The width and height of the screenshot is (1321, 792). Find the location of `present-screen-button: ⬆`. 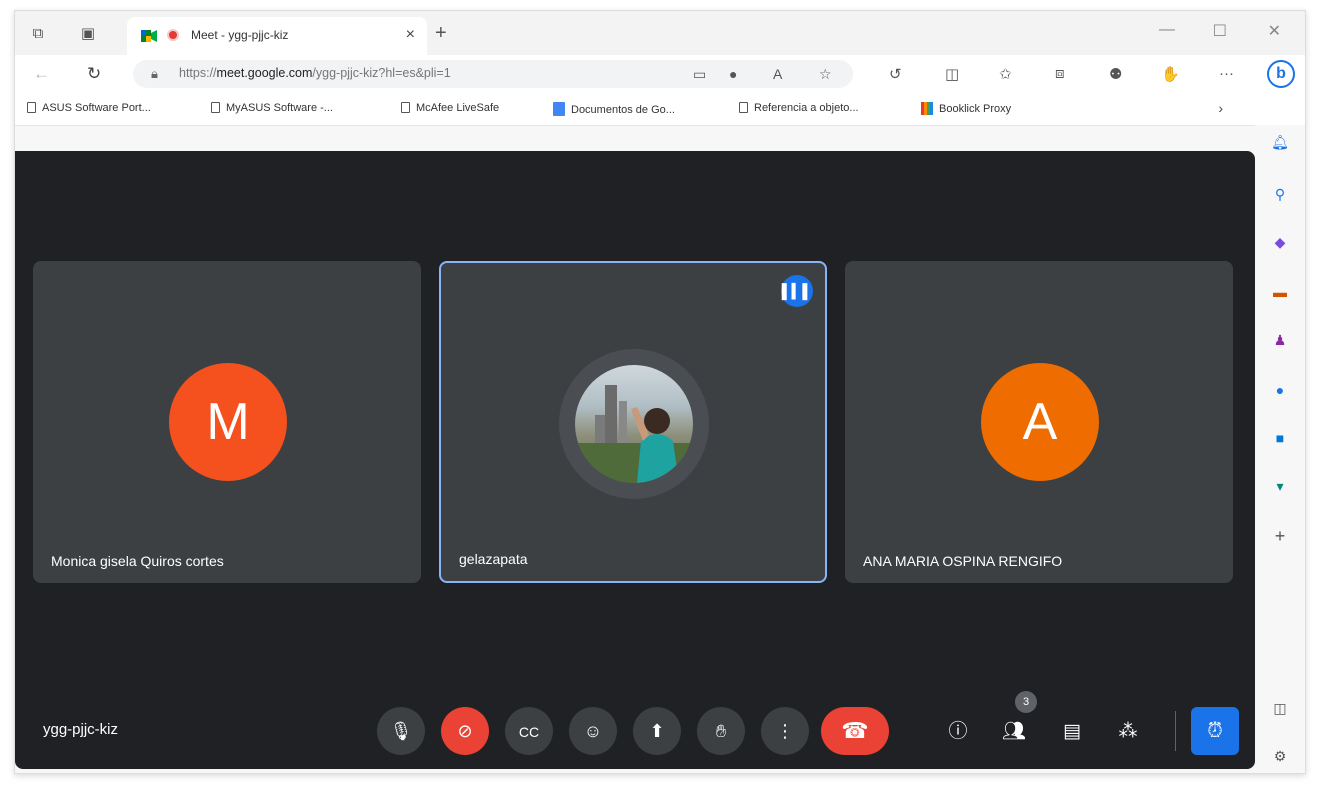

present-screen-button: ⬆ is located at coordinates (657, 731).